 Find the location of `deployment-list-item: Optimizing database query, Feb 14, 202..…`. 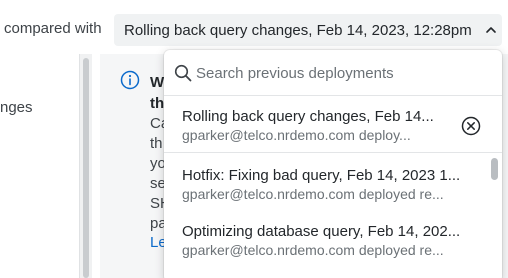

deployment-list-item: Optimizing database query, Feb 14, 202..… is located at coordinates (326, 237).